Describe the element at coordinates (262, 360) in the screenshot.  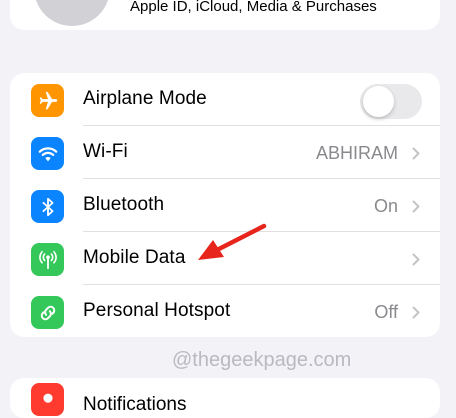
I see `watermark: @thegeekpage.com` at that location.